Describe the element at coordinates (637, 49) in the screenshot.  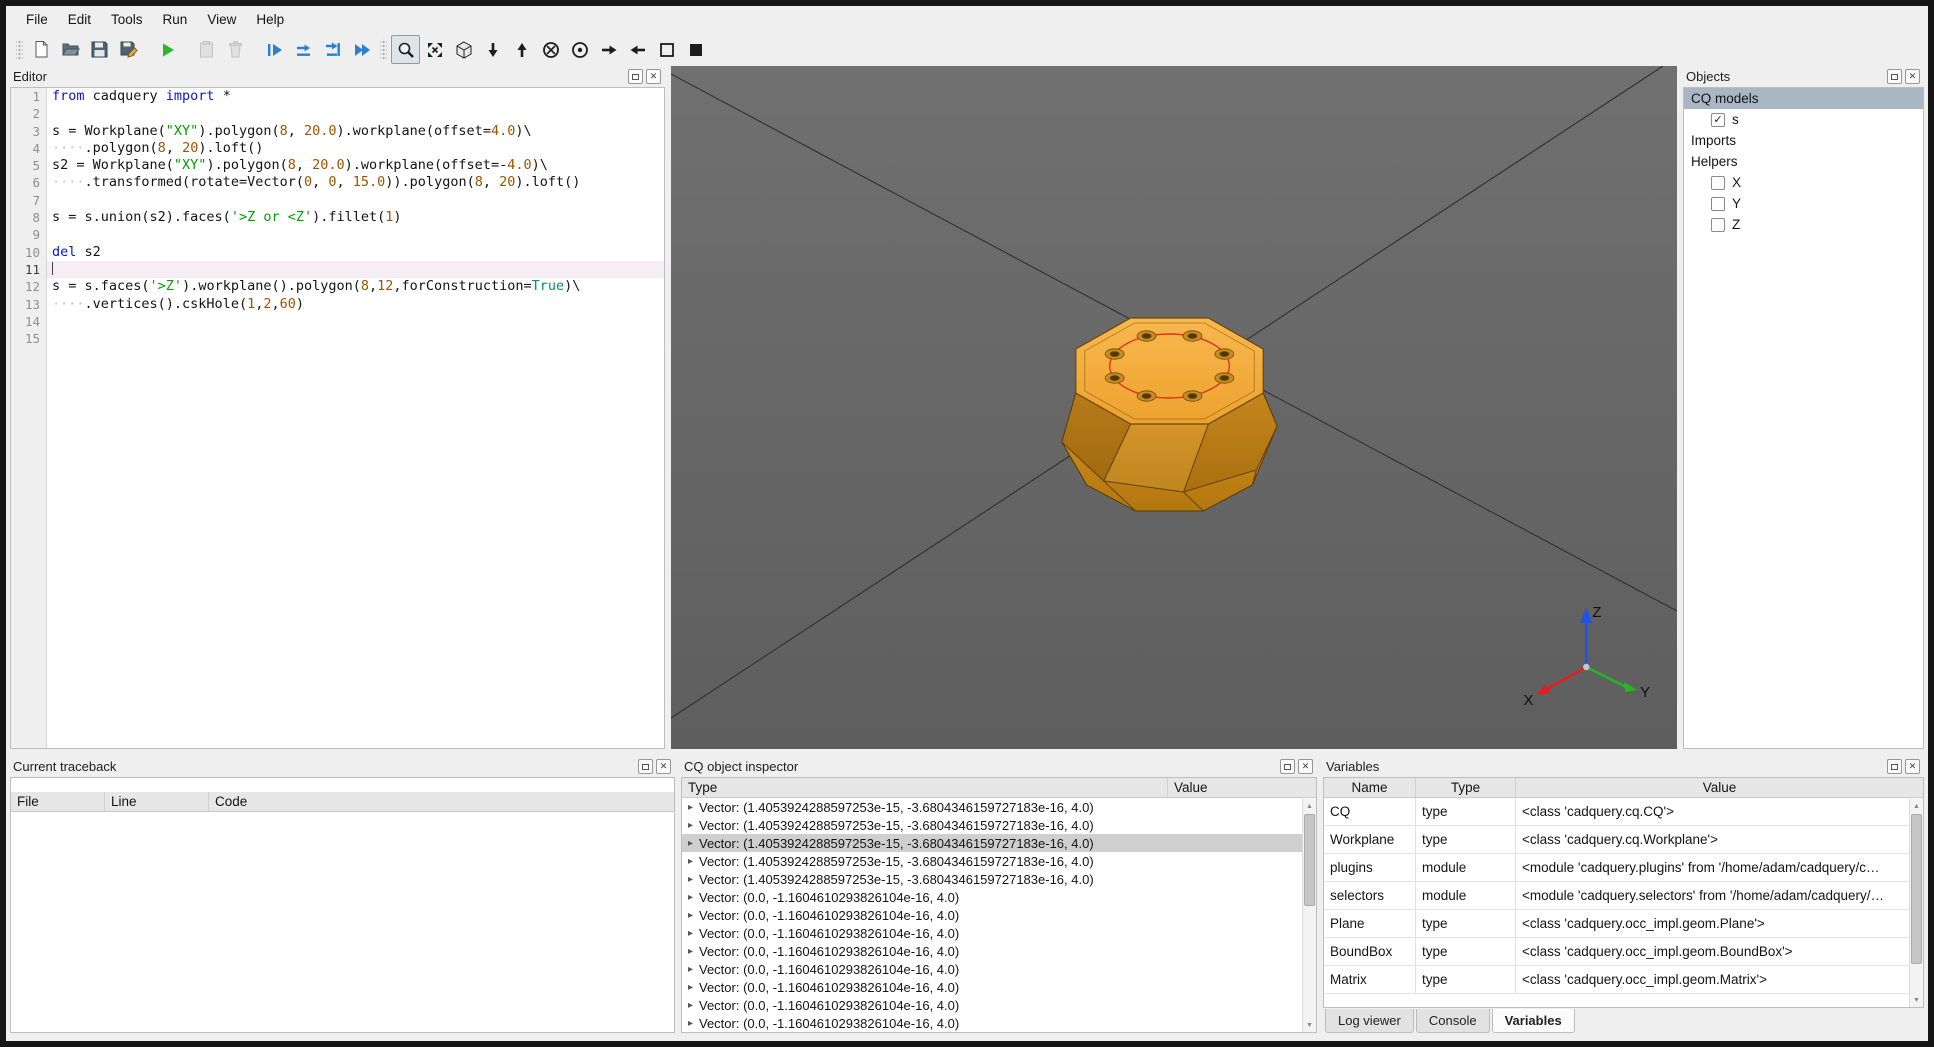
I see `right-view-button` at that location.